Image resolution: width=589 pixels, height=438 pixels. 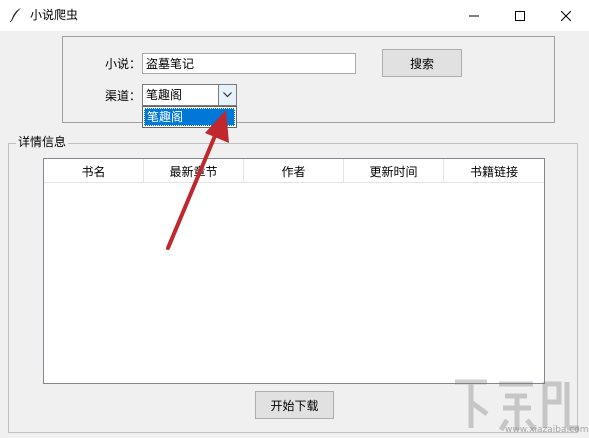 I want to click on feather-icon, so click(x=16, y=15).